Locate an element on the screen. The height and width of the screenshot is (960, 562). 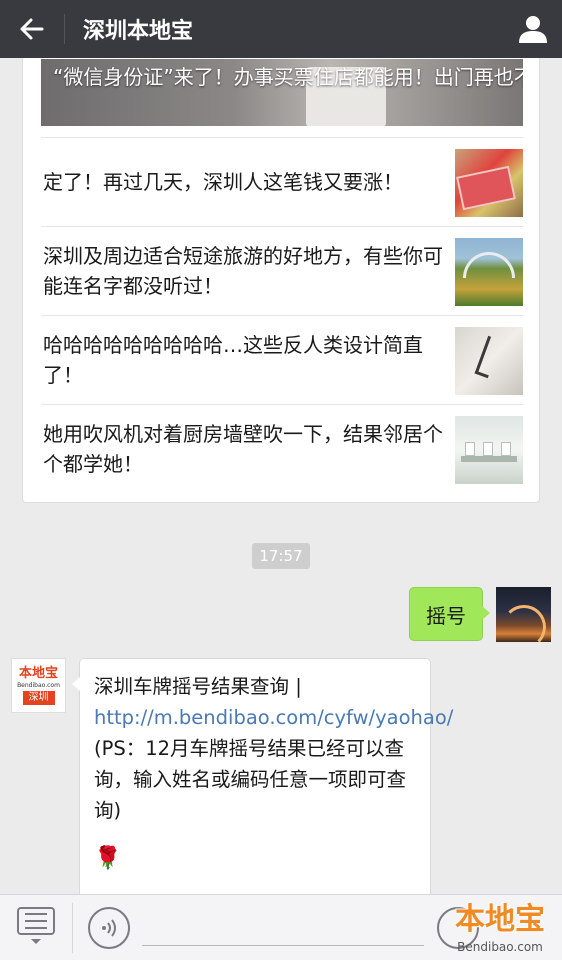
profile-button is located at coordinates (533, 29).